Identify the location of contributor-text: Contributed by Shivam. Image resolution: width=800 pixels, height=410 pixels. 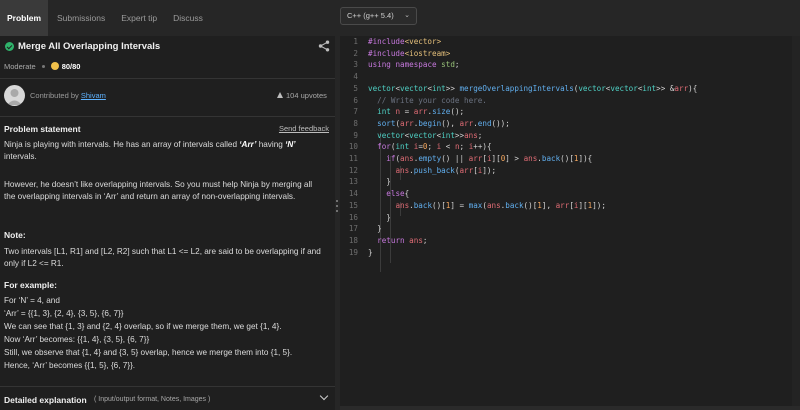
(68, 95).